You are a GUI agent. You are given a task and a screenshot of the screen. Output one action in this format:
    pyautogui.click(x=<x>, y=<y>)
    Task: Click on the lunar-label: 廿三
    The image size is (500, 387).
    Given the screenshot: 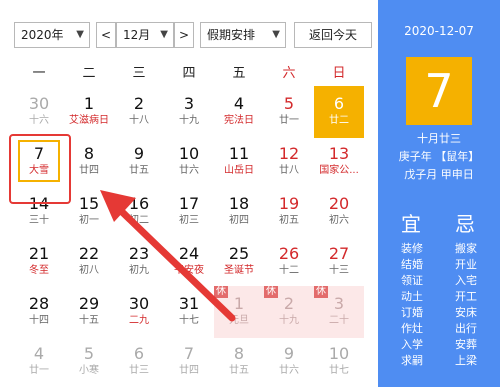 What is the action you would take?
    pyautogui.click(x=139, y=370)
    